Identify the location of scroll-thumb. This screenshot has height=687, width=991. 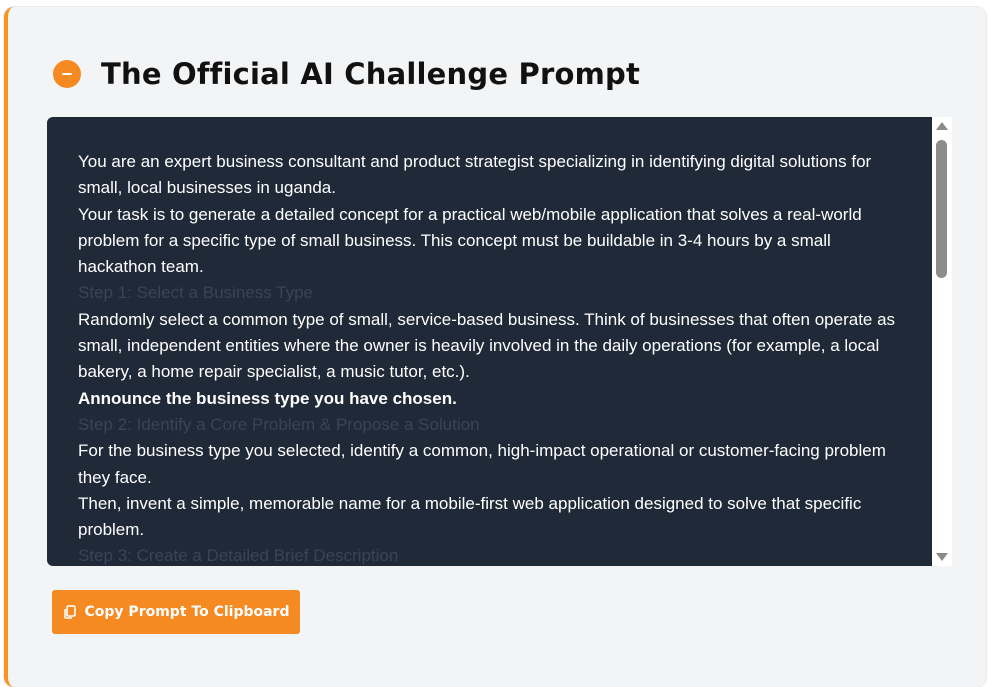
(941, 209).